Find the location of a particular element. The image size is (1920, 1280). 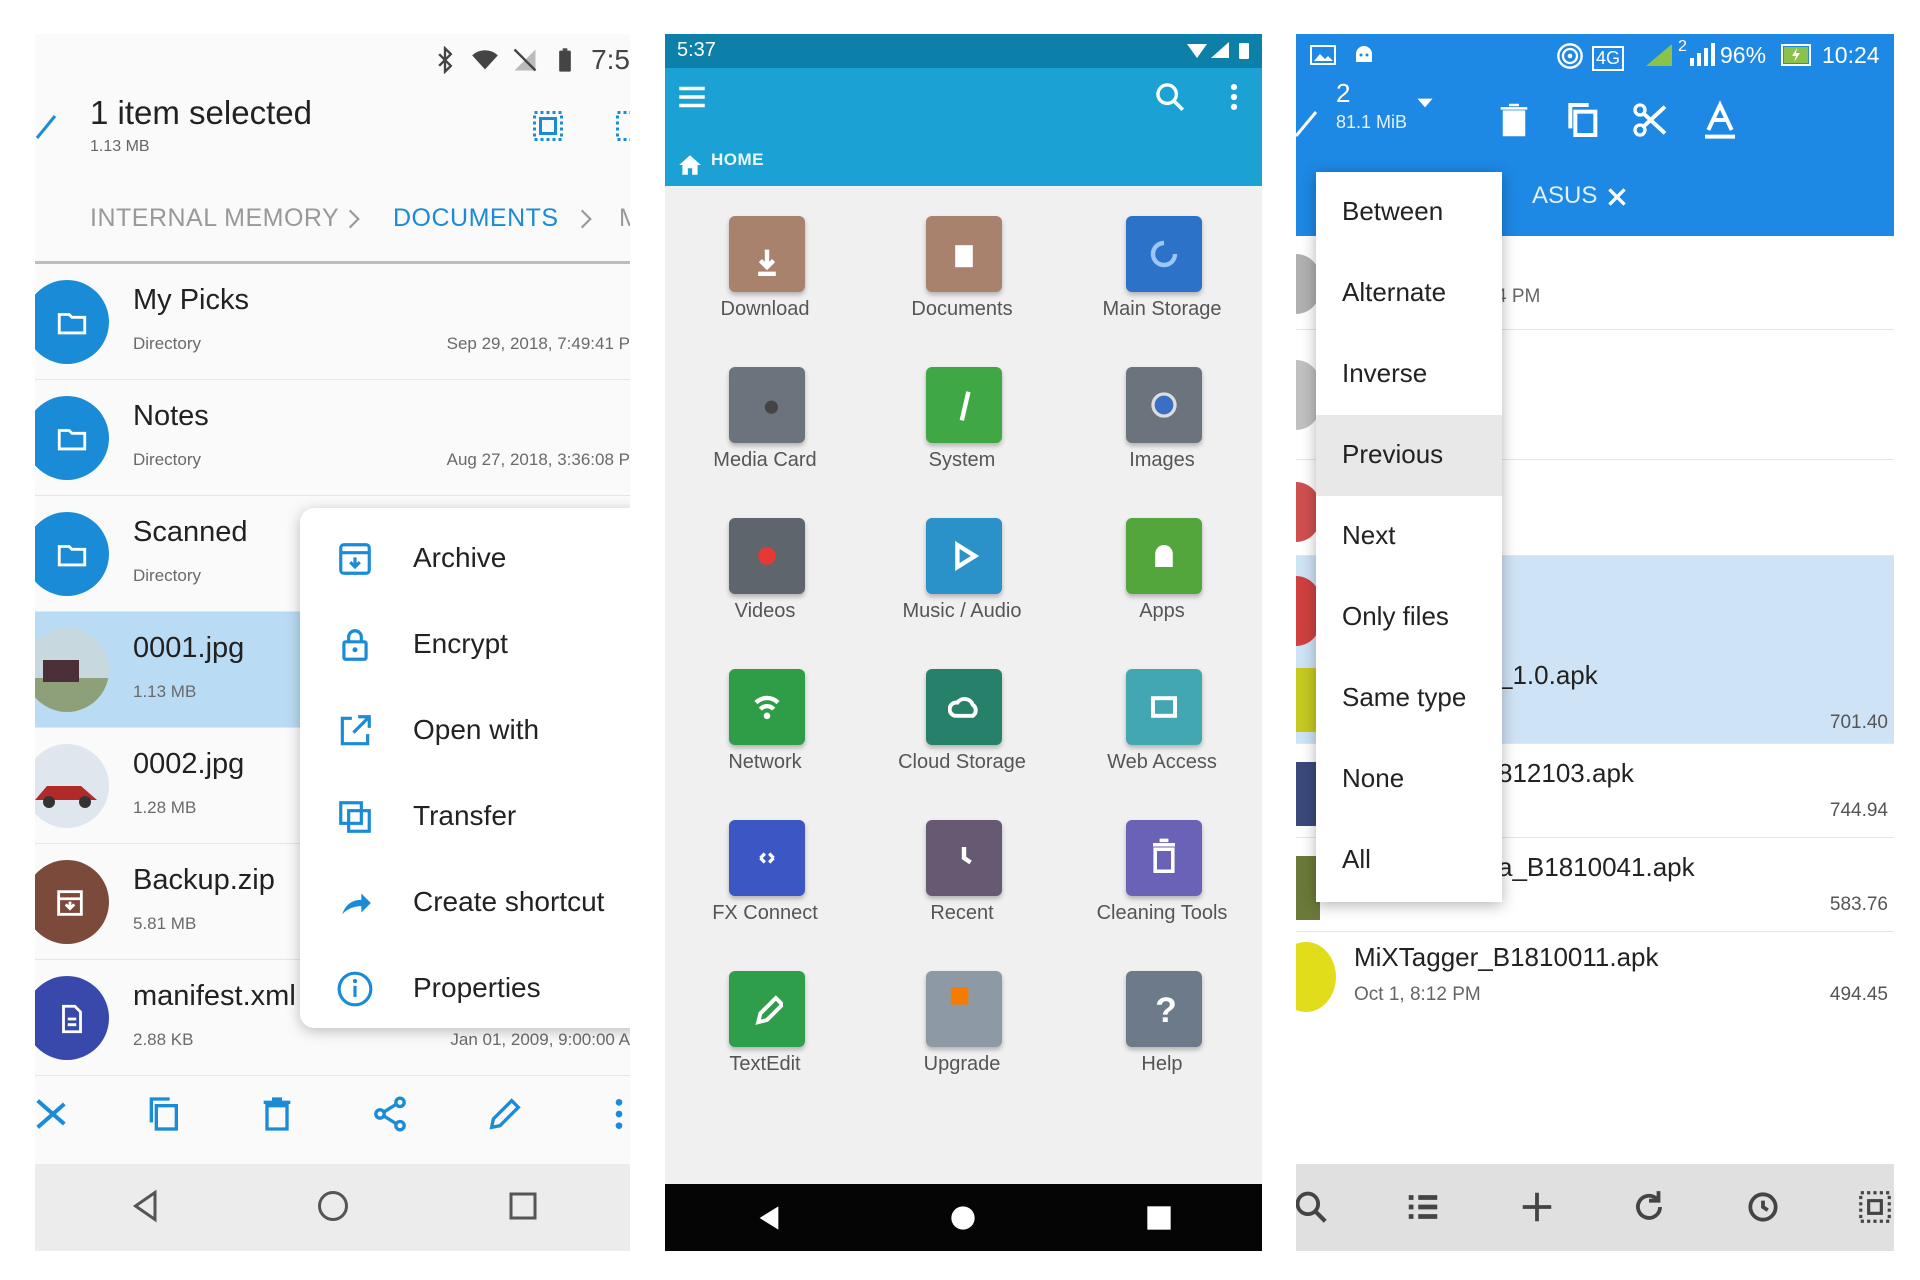

location-tile-network: Network is located at coordinates (765, 712).